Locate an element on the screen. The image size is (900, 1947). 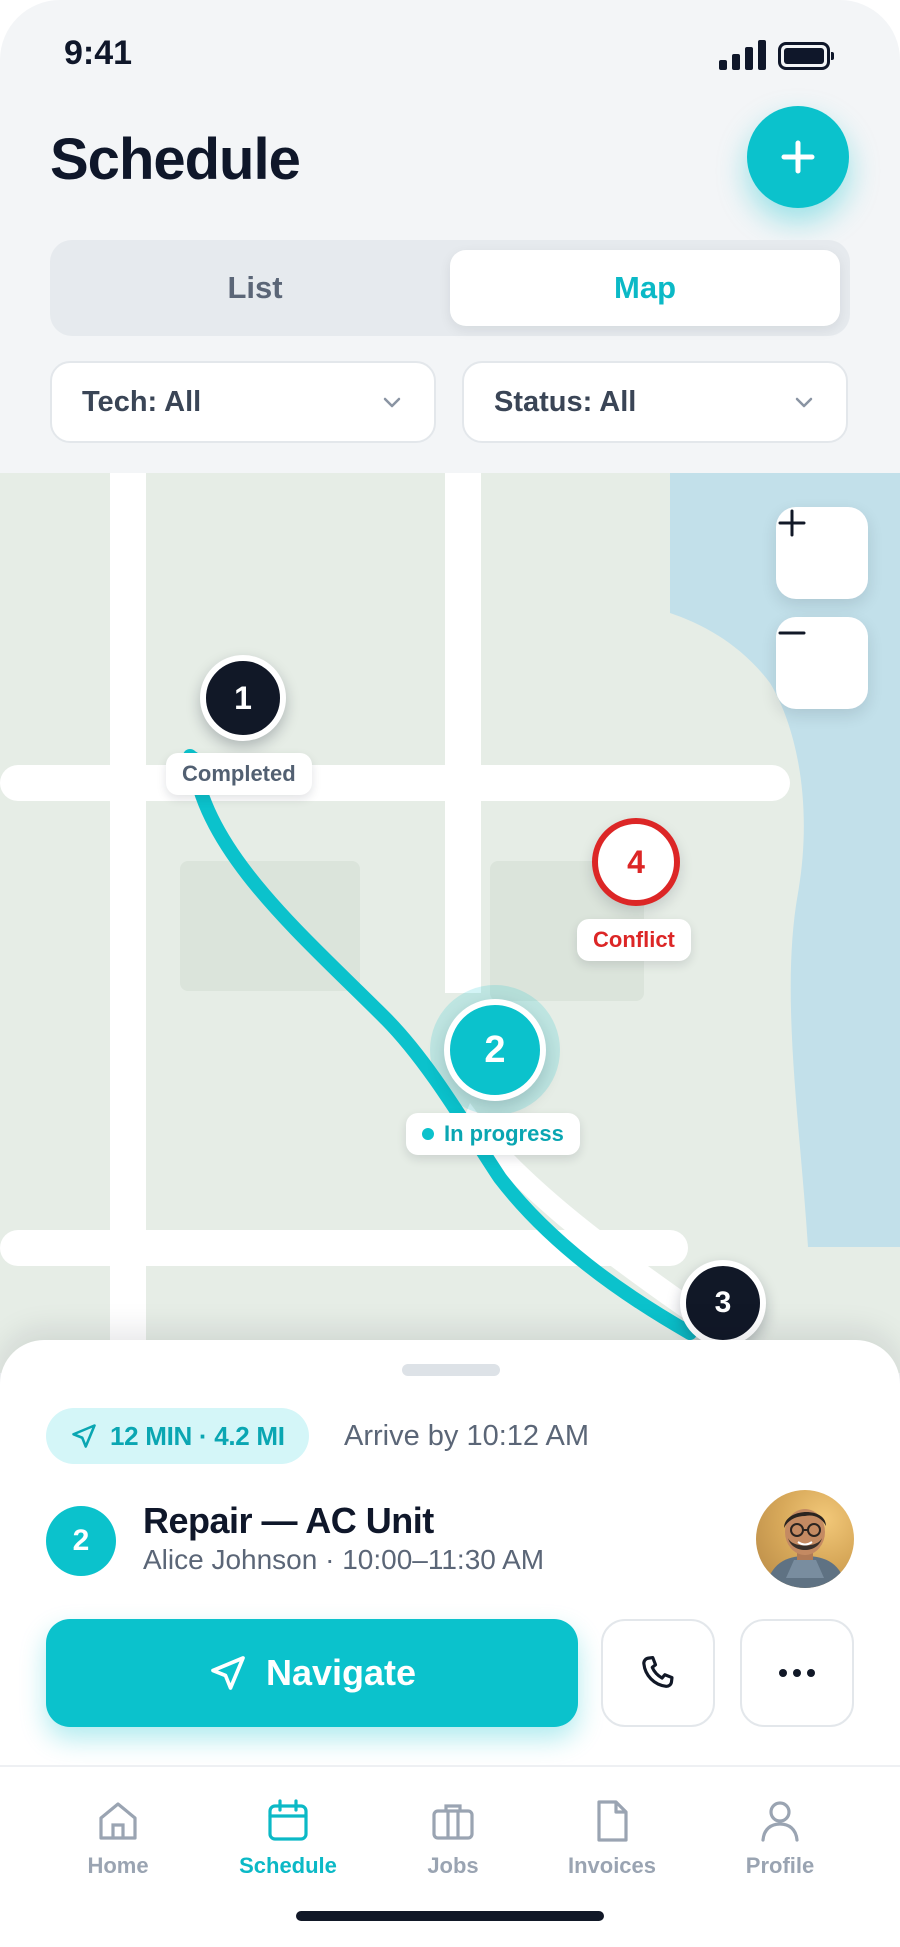
person-photo is located at coordinates (806, 1548).